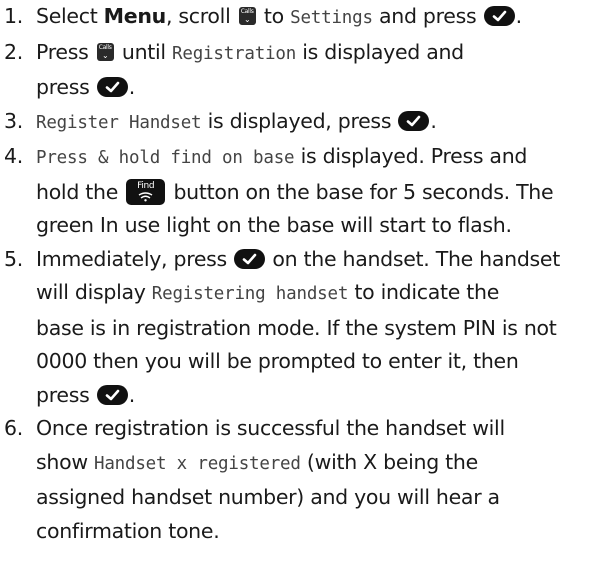  What do you see at coordinates (201, 16) in the screenshot?
I see `step-text: , scroll` at bounding box center [201, 16].